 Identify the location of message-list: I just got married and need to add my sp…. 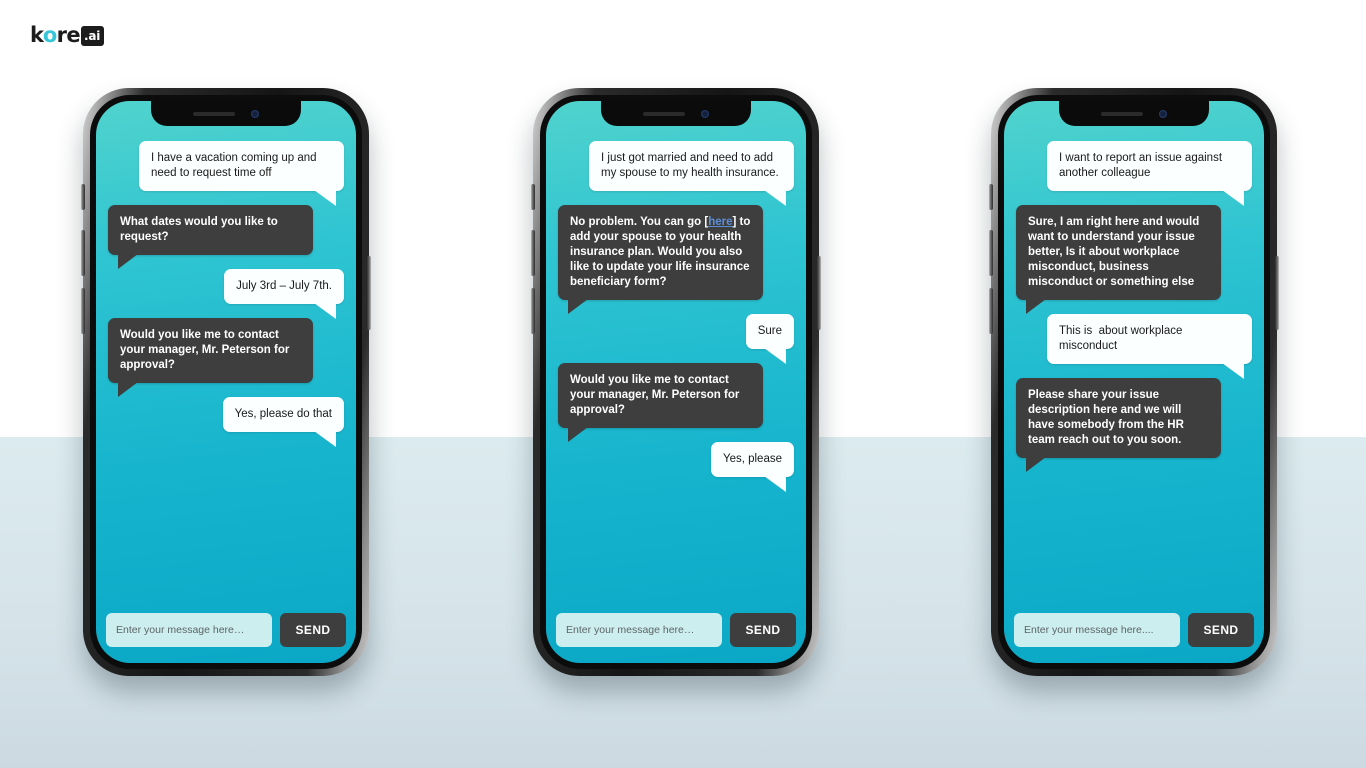
(676, 352).